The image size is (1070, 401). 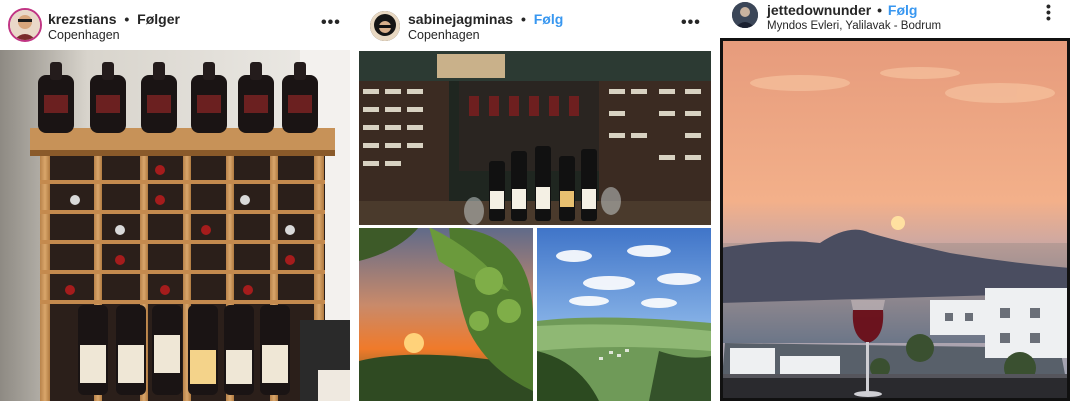 What do you see at coordinates (854, 26) in the screenshot?
I see `location-link: Myndos Evleri, Yalilavak - Bodrum` at bounding box center [854, 26].